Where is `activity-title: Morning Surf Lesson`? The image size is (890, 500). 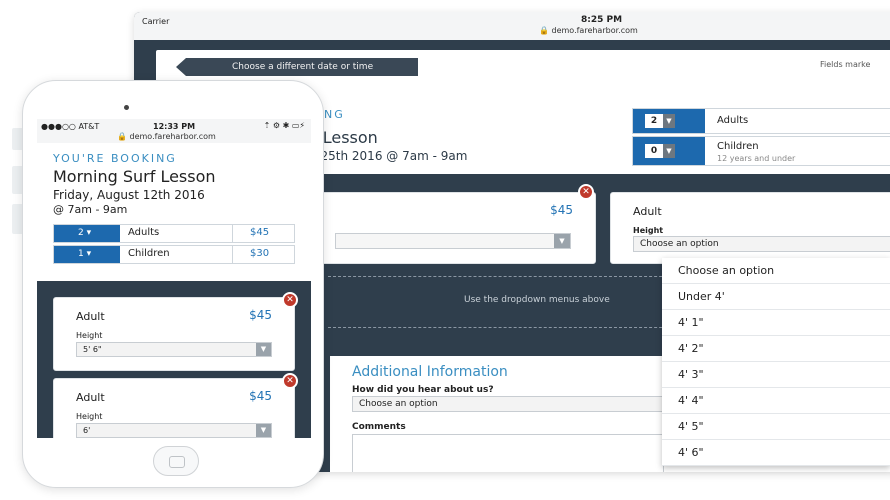 activity-title: Morning Surf Lesson is located at coordinates (134, 176).